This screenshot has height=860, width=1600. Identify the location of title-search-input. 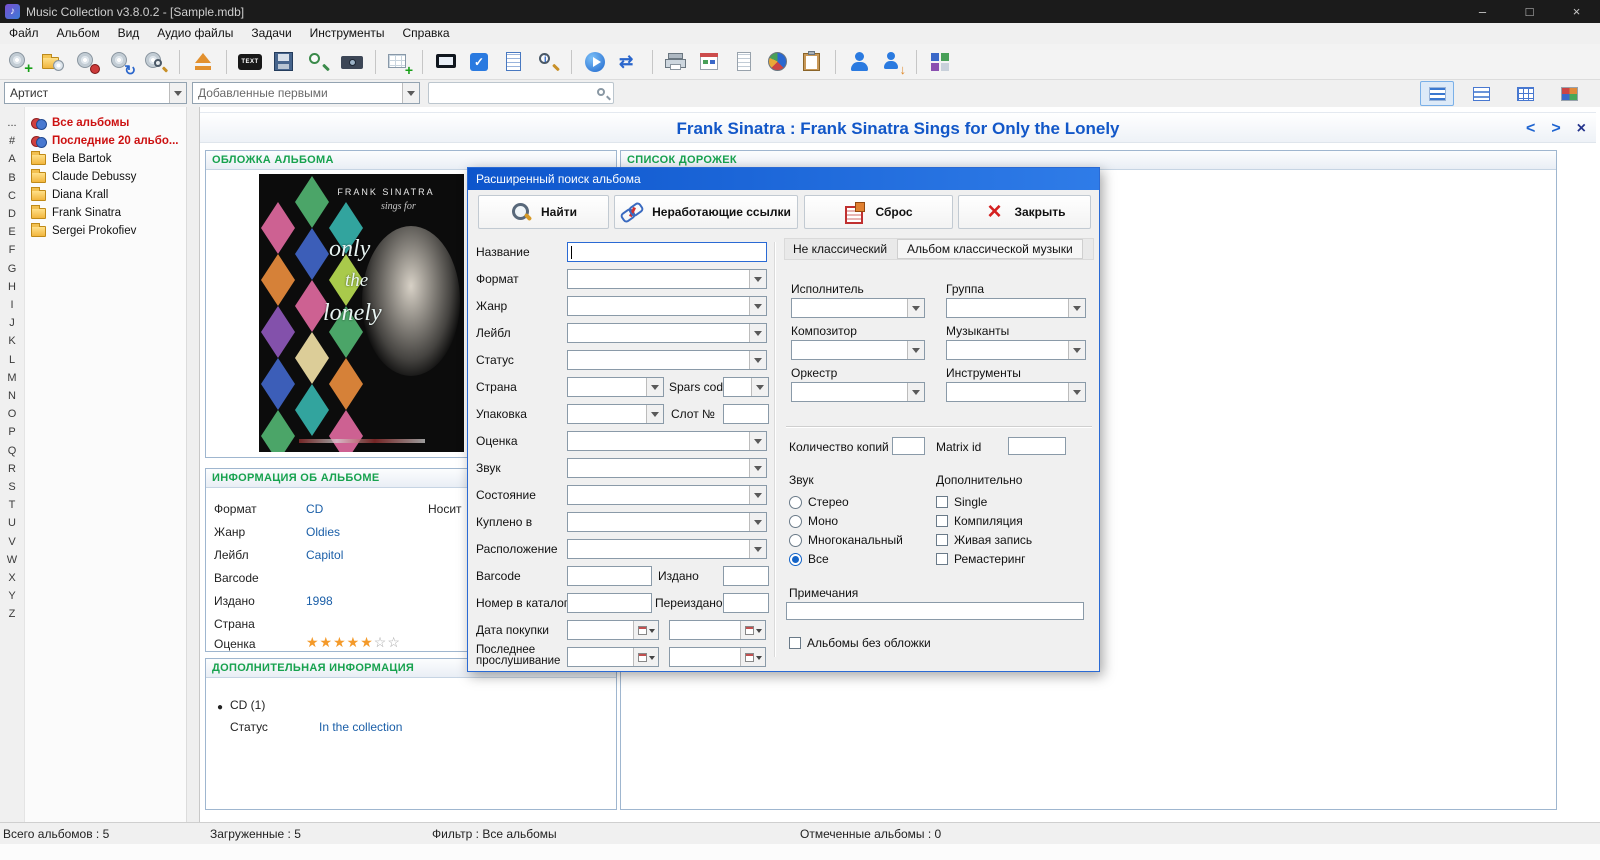
(667, 252).